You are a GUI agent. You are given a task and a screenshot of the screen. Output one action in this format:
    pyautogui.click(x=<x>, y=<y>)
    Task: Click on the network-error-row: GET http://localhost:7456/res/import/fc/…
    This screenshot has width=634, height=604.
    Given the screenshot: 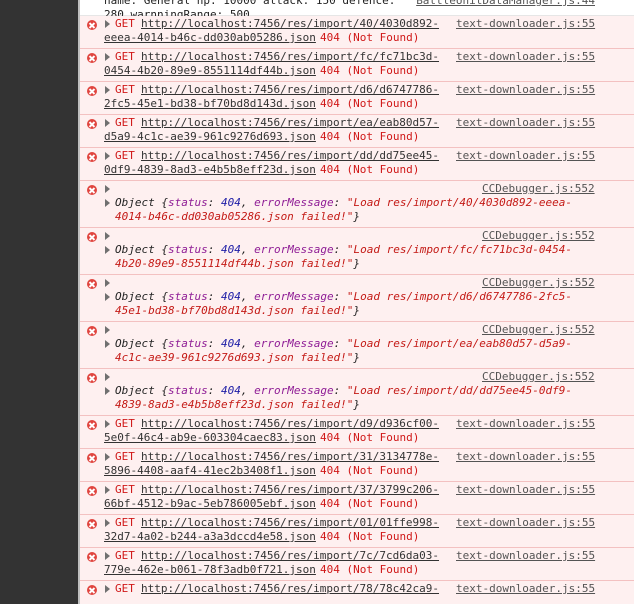 What is the action you would take?
    pyautogui.click(x=357, y=65)
    